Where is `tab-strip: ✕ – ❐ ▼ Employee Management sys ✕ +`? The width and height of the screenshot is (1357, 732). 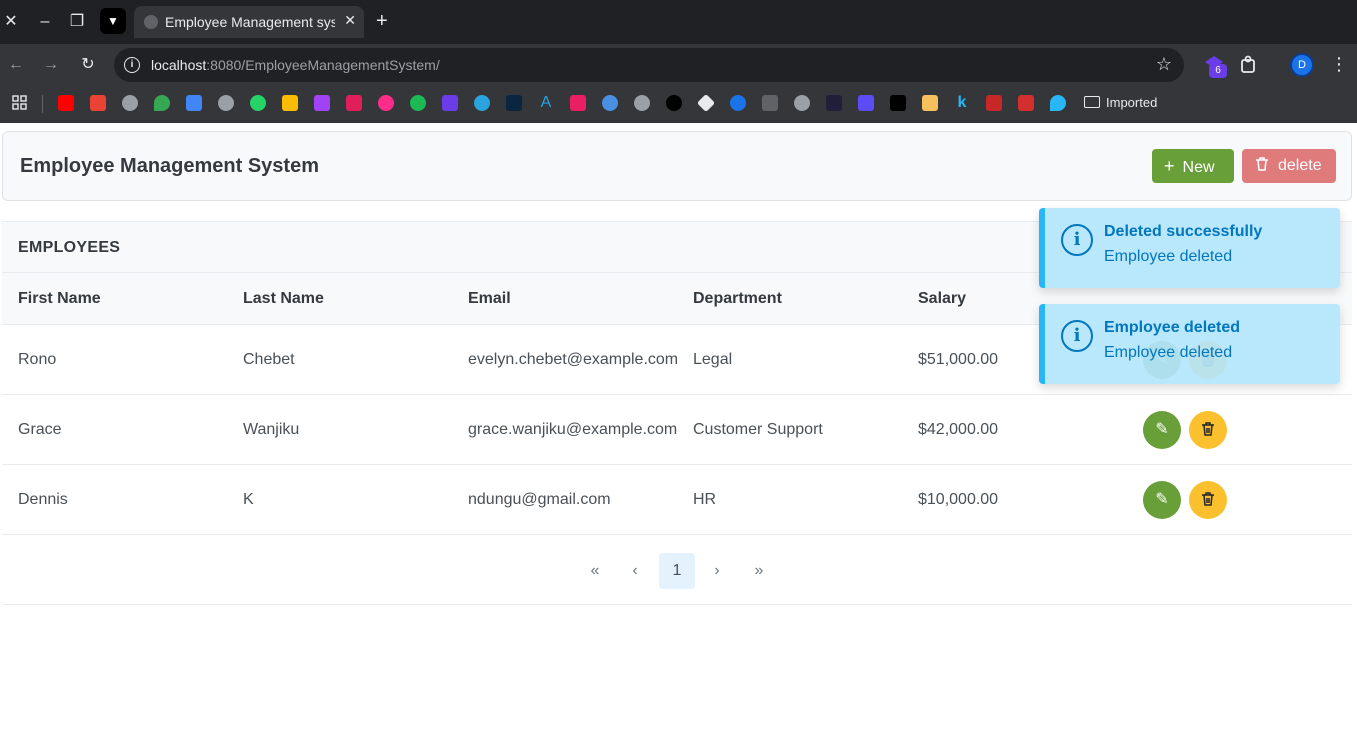 tab-strip: ✕ – ❐ ▼ Employee Management sys ✕ + is located at coordinates (678, 22).